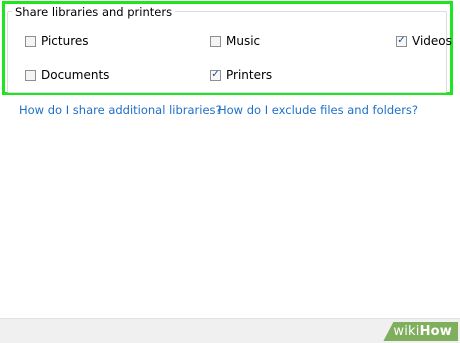  I want to click on pictures-option: Pictures, so click(57, 41).